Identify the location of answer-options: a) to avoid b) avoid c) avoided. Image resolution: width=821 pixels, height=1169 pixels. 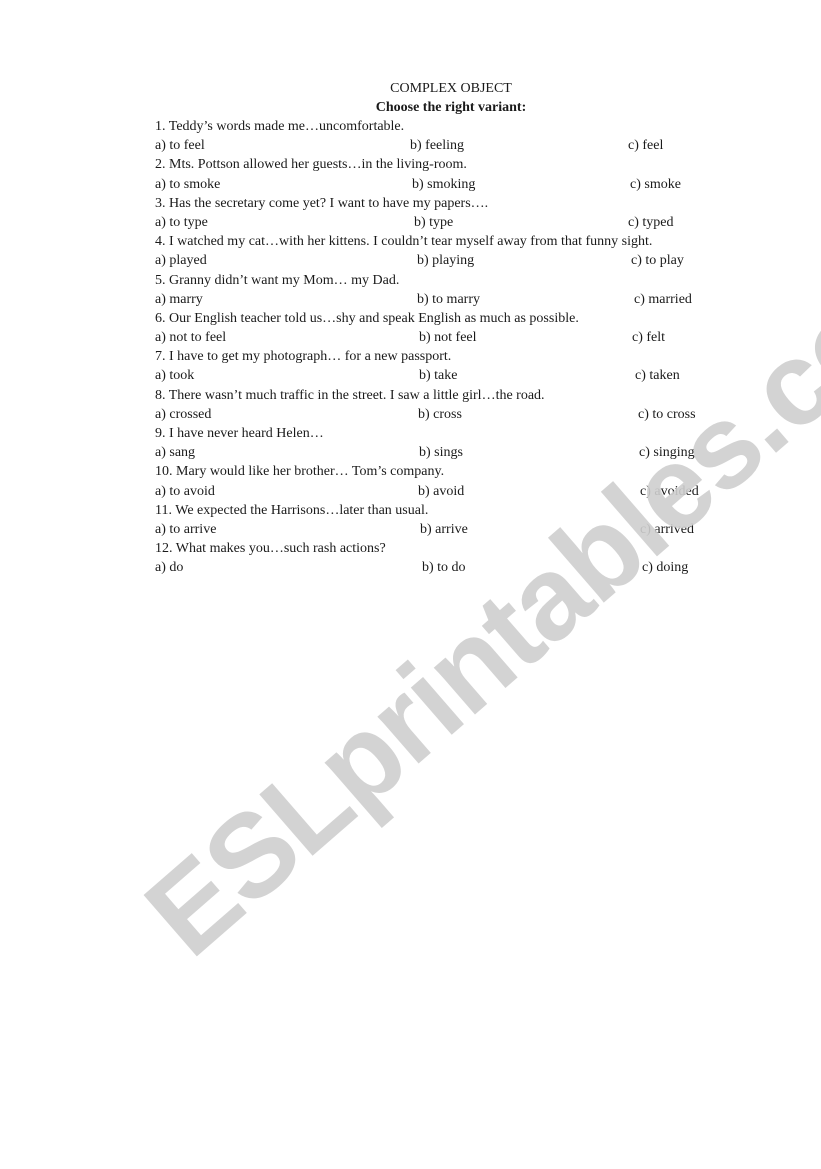
(455, 491).